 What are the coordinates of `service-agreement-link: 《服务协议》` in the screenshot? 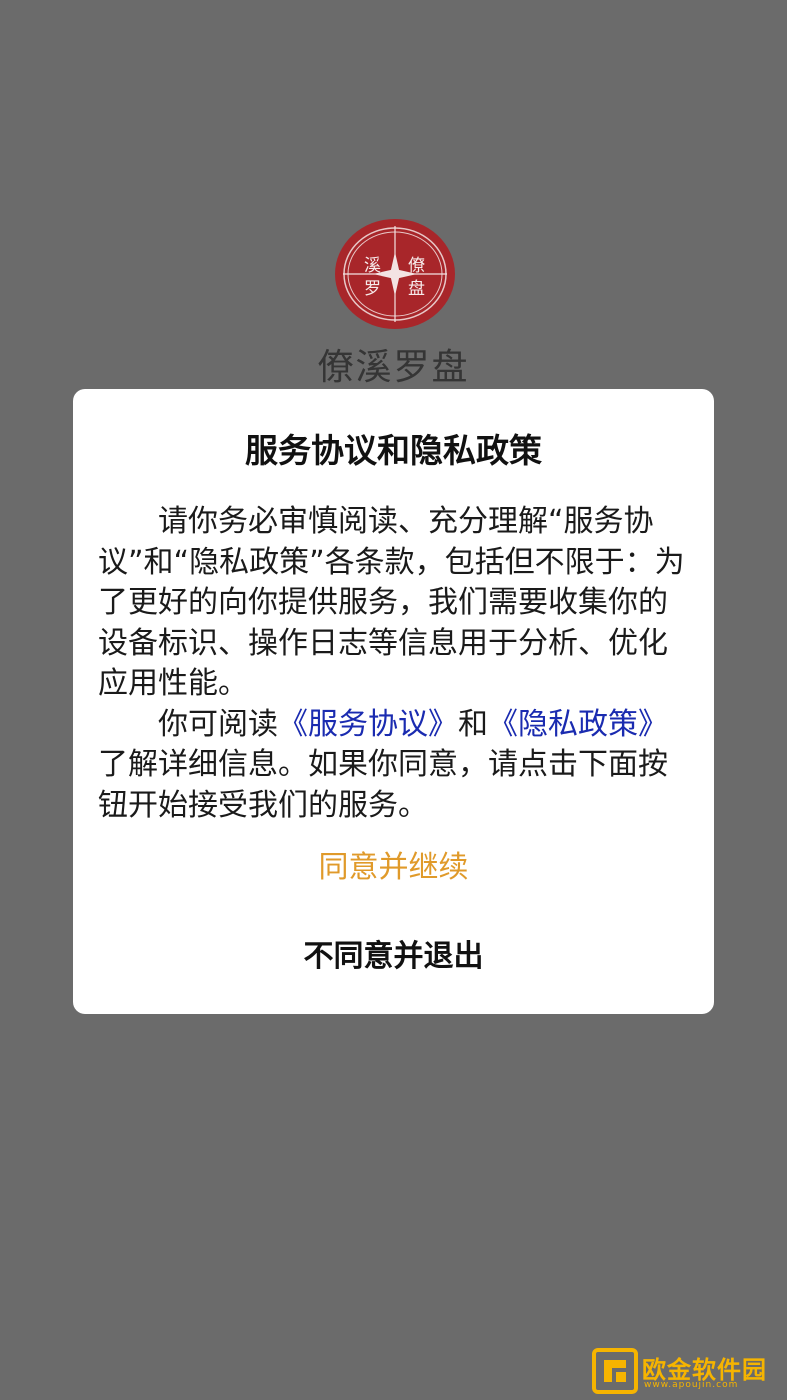 It's located at (368, 724).